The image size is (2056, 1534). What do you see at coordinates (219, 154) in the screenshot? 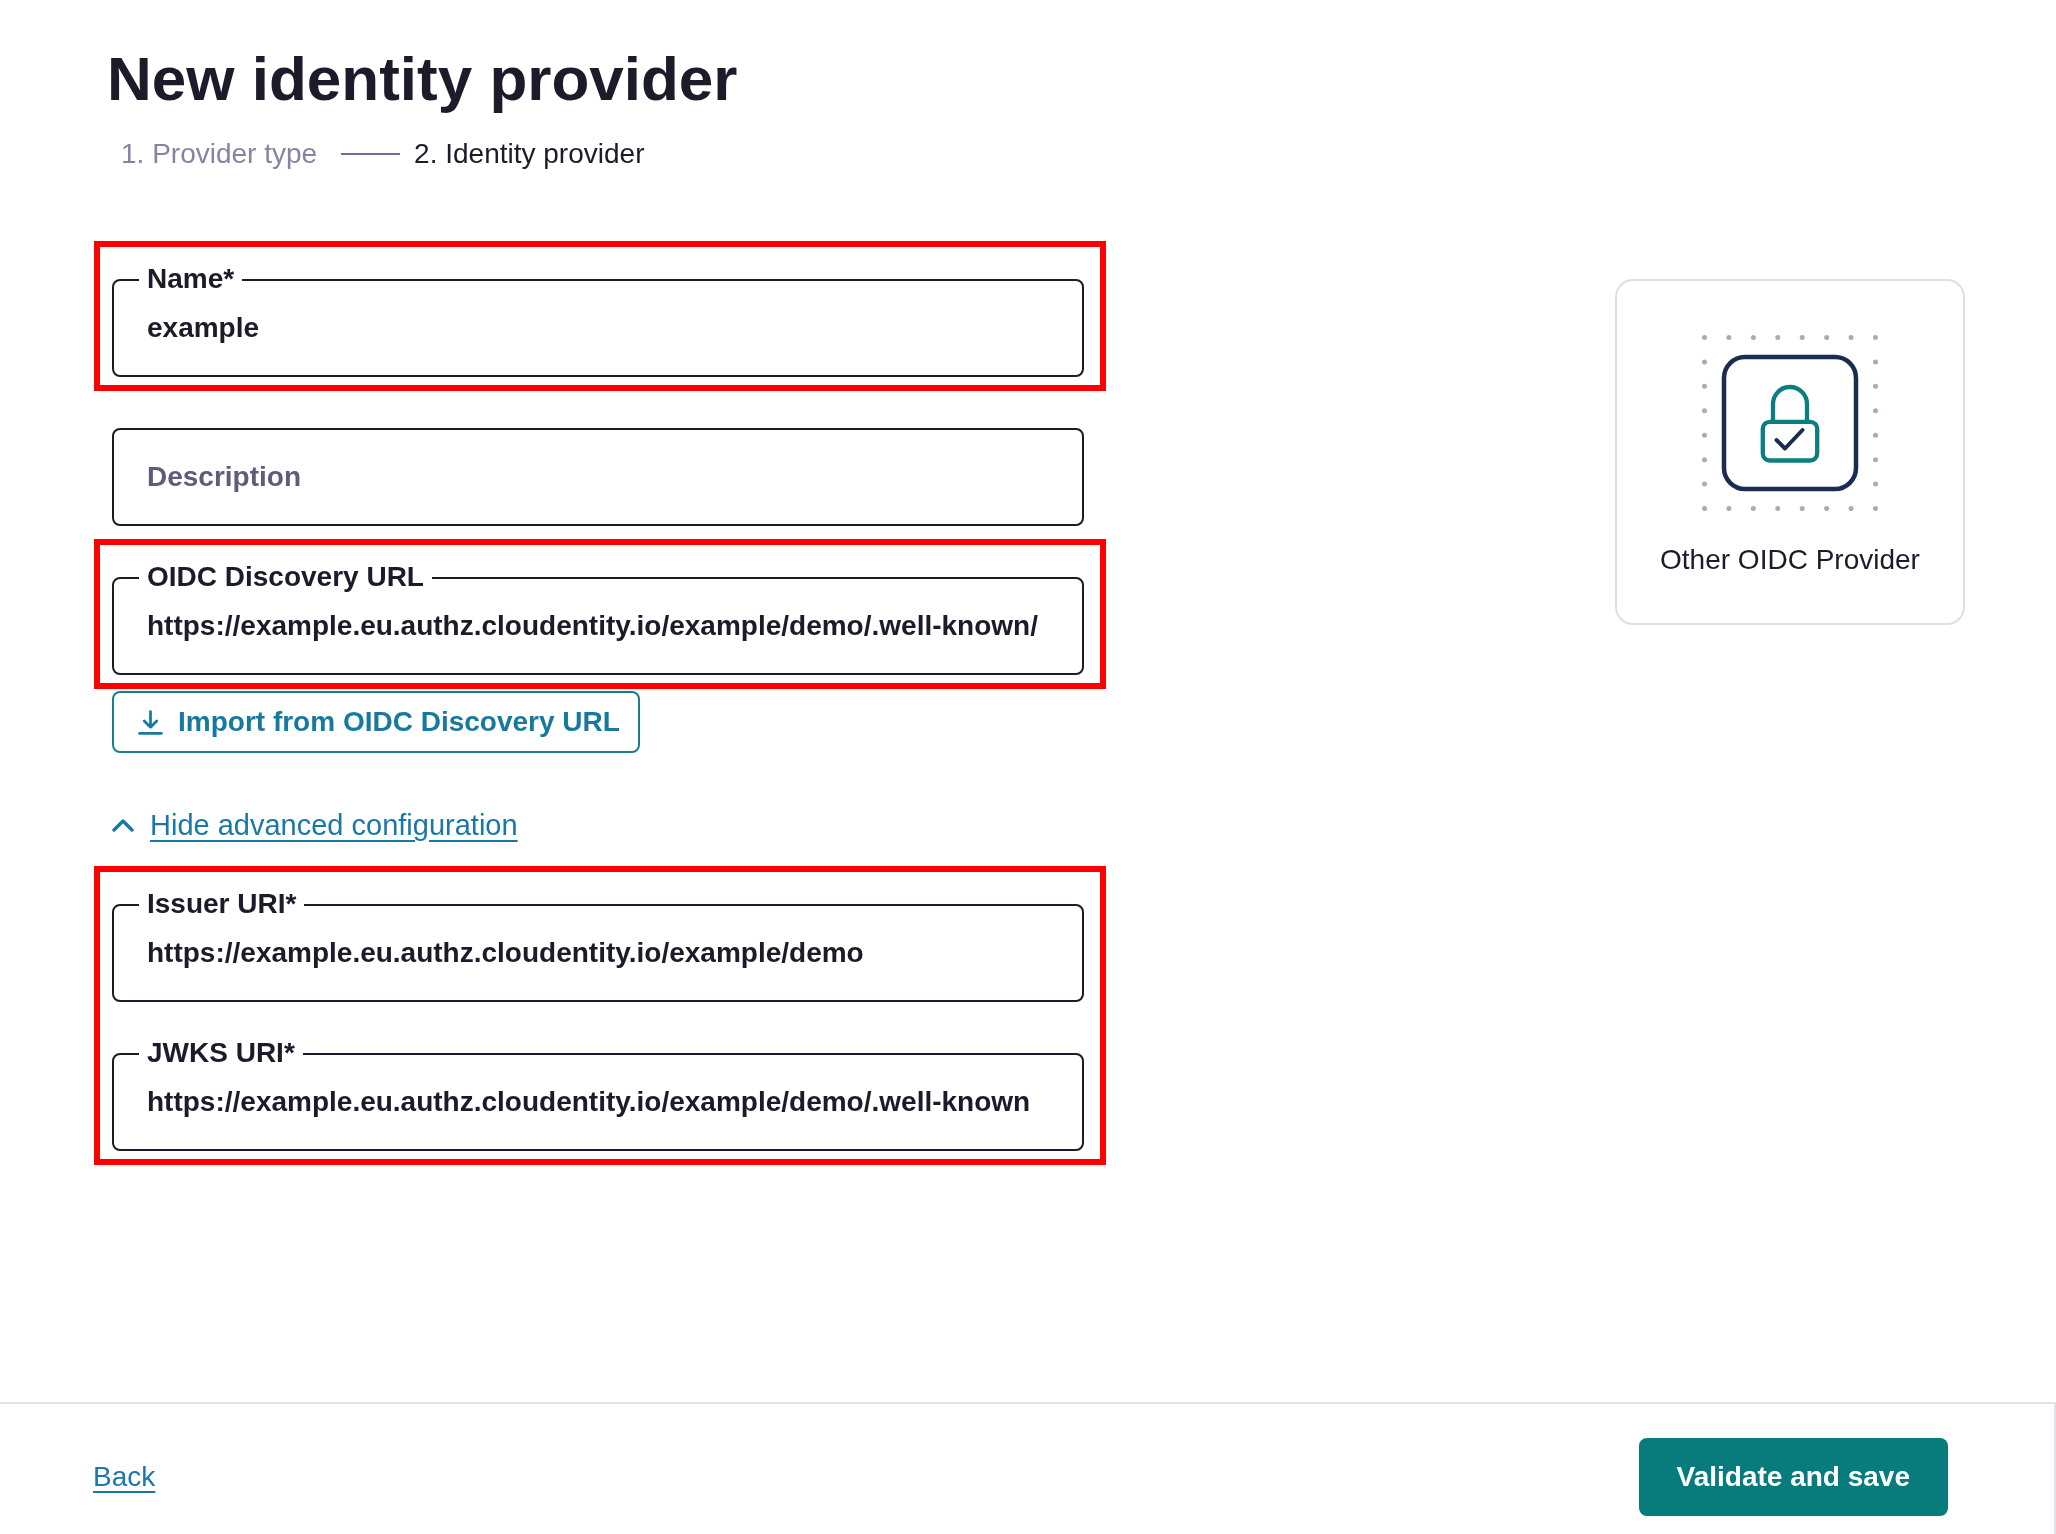
I see `step-label: 1. Provider type` at bounding box center [219, 154].